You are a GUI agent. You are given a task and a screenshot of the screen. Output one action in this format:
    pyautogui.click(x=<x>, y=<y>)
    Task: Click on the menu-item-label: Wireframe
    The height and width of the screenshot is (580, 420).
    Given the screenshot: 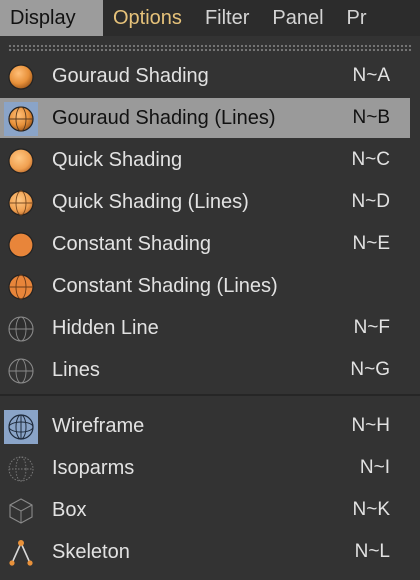 What is the action you would take?
    pyautogui.click(x=98, y=425)
    